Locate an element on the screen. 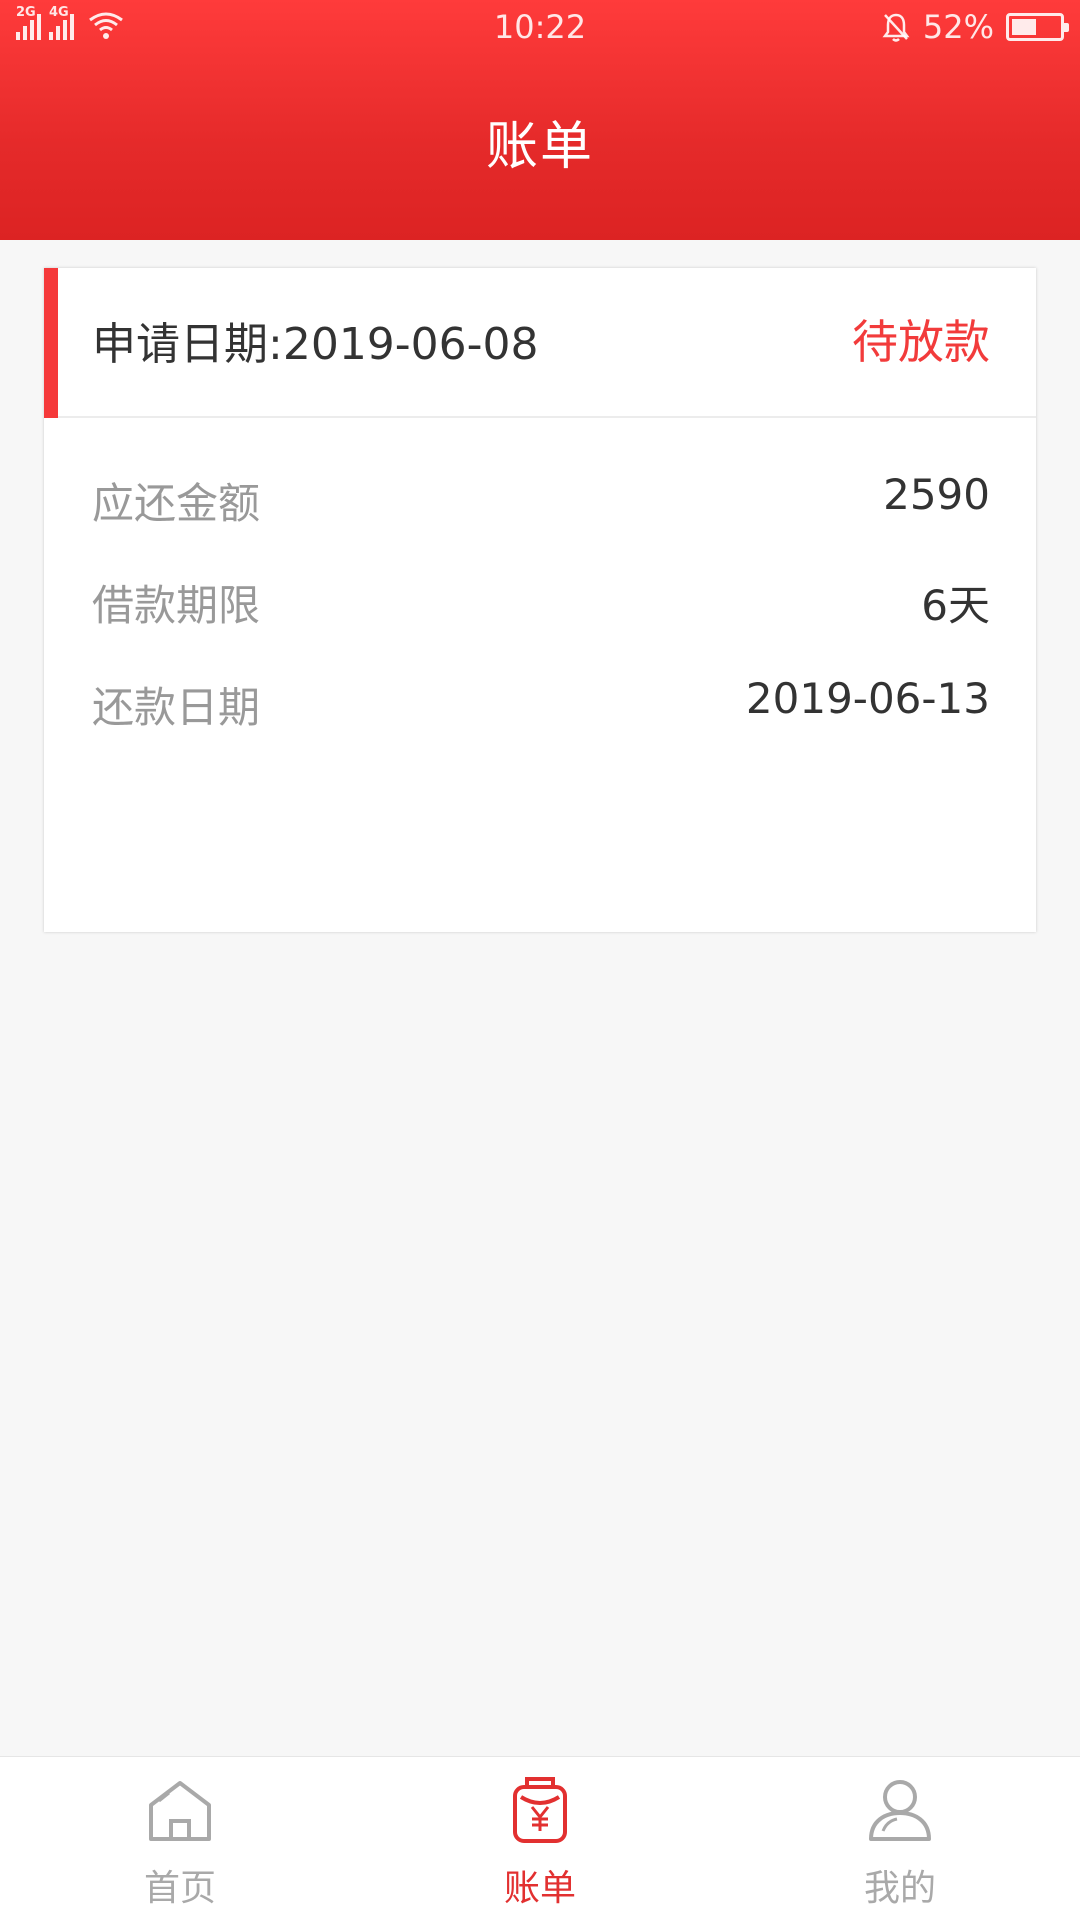 The height and width of the screenshot is (1920, 1080). loan-status: 待放款 is located at coordinates (921, 342).